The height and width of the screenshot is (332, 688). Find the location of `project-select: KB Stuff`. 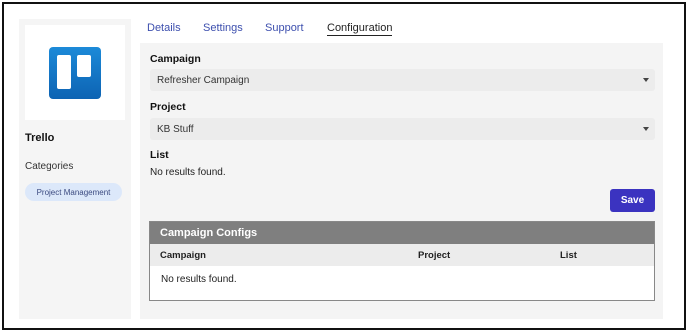

project-select: KB Stuff is located at coordinates (402, 129).